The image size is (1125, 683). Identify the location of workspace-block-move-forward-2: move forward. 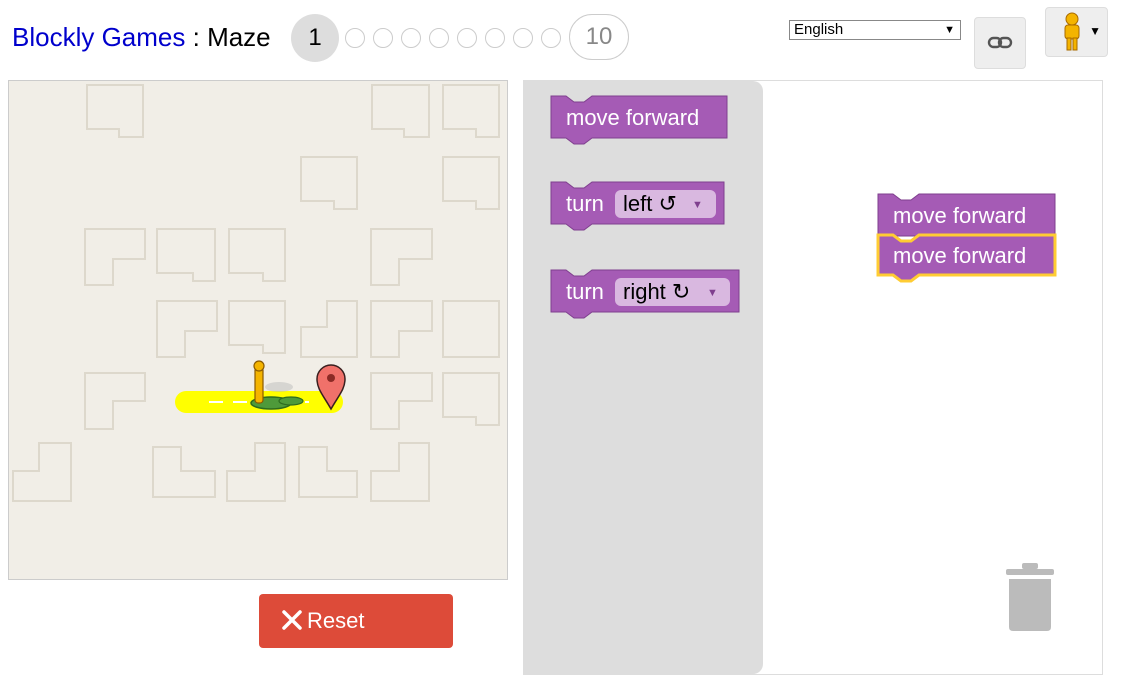
(966, 258).